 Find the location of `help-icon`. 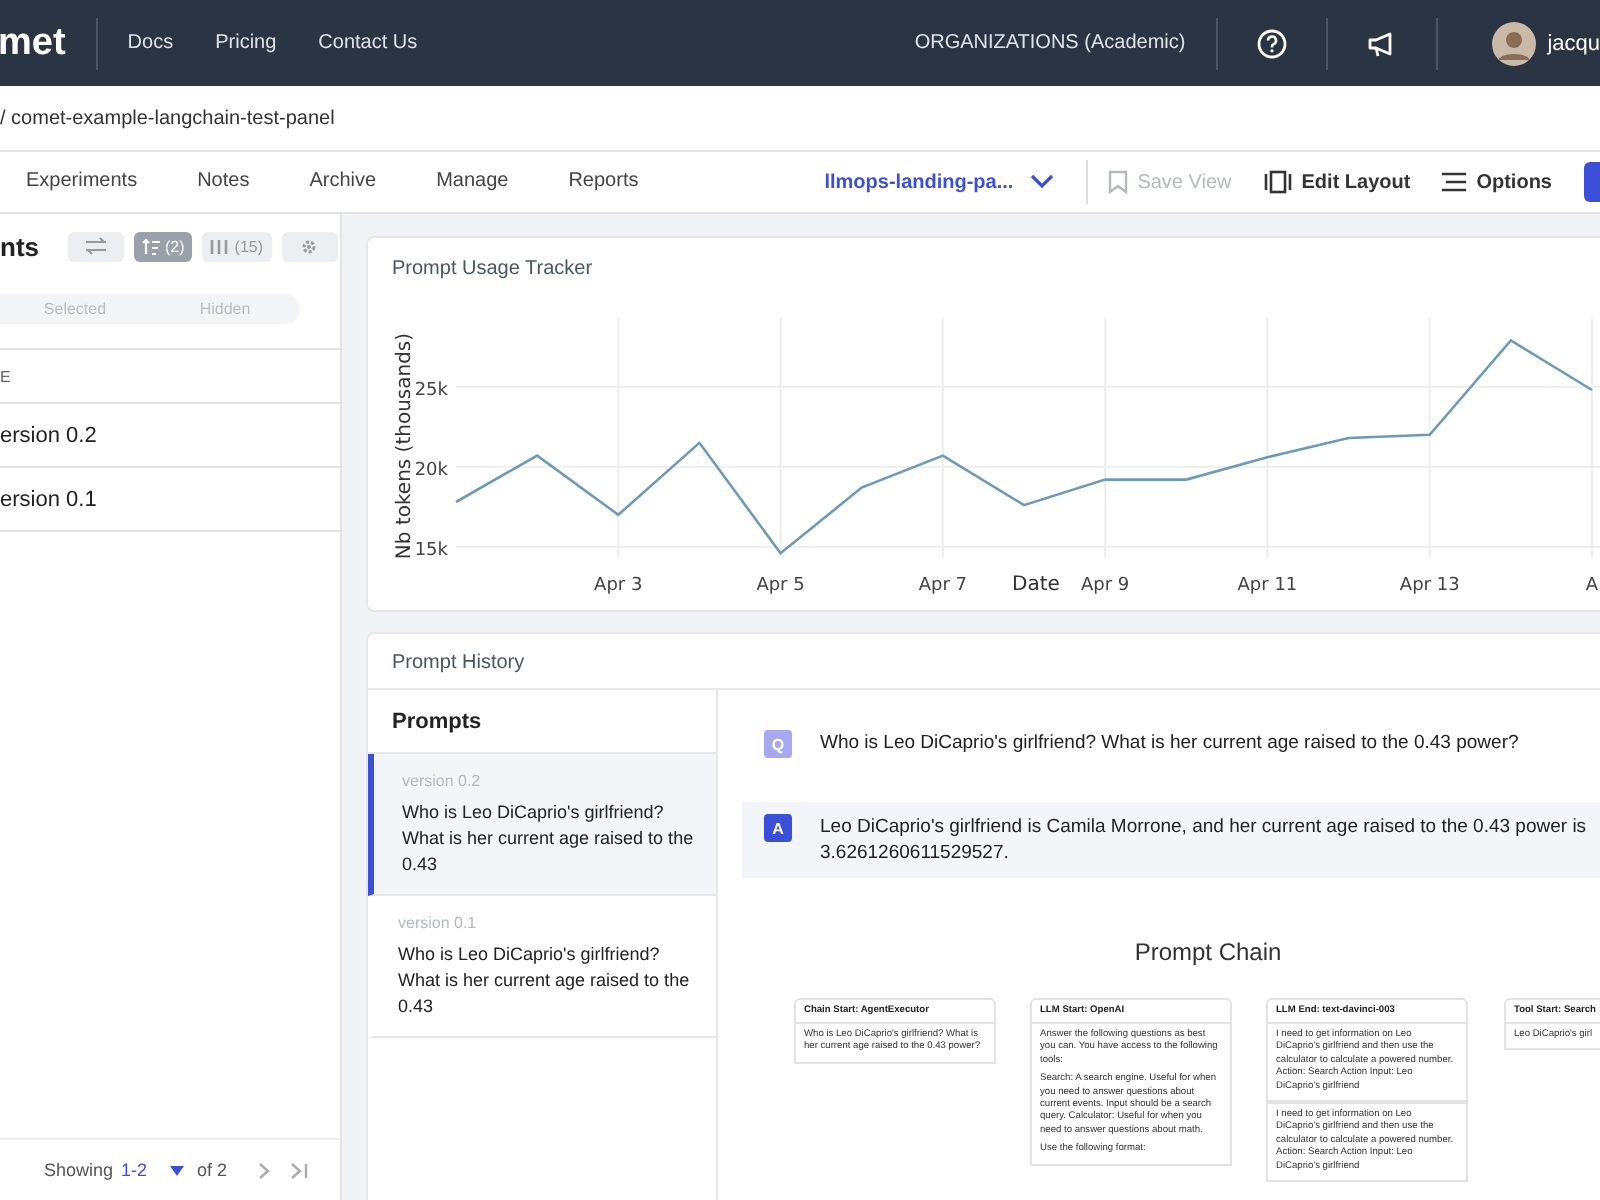

help-icon is located at coordinates (1271, 43).